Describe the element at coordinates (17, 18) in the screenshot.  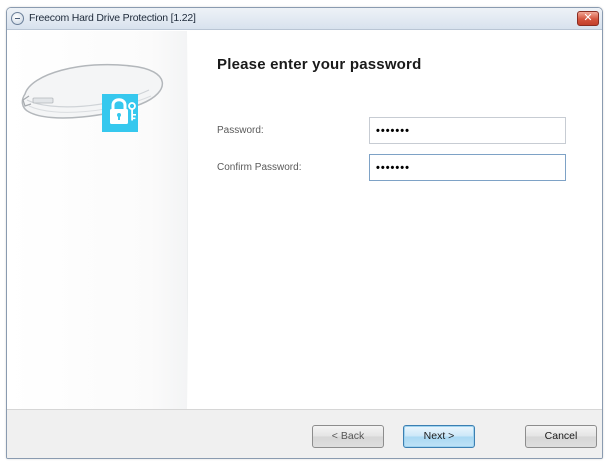
I see `system-menu-icon` at that location.